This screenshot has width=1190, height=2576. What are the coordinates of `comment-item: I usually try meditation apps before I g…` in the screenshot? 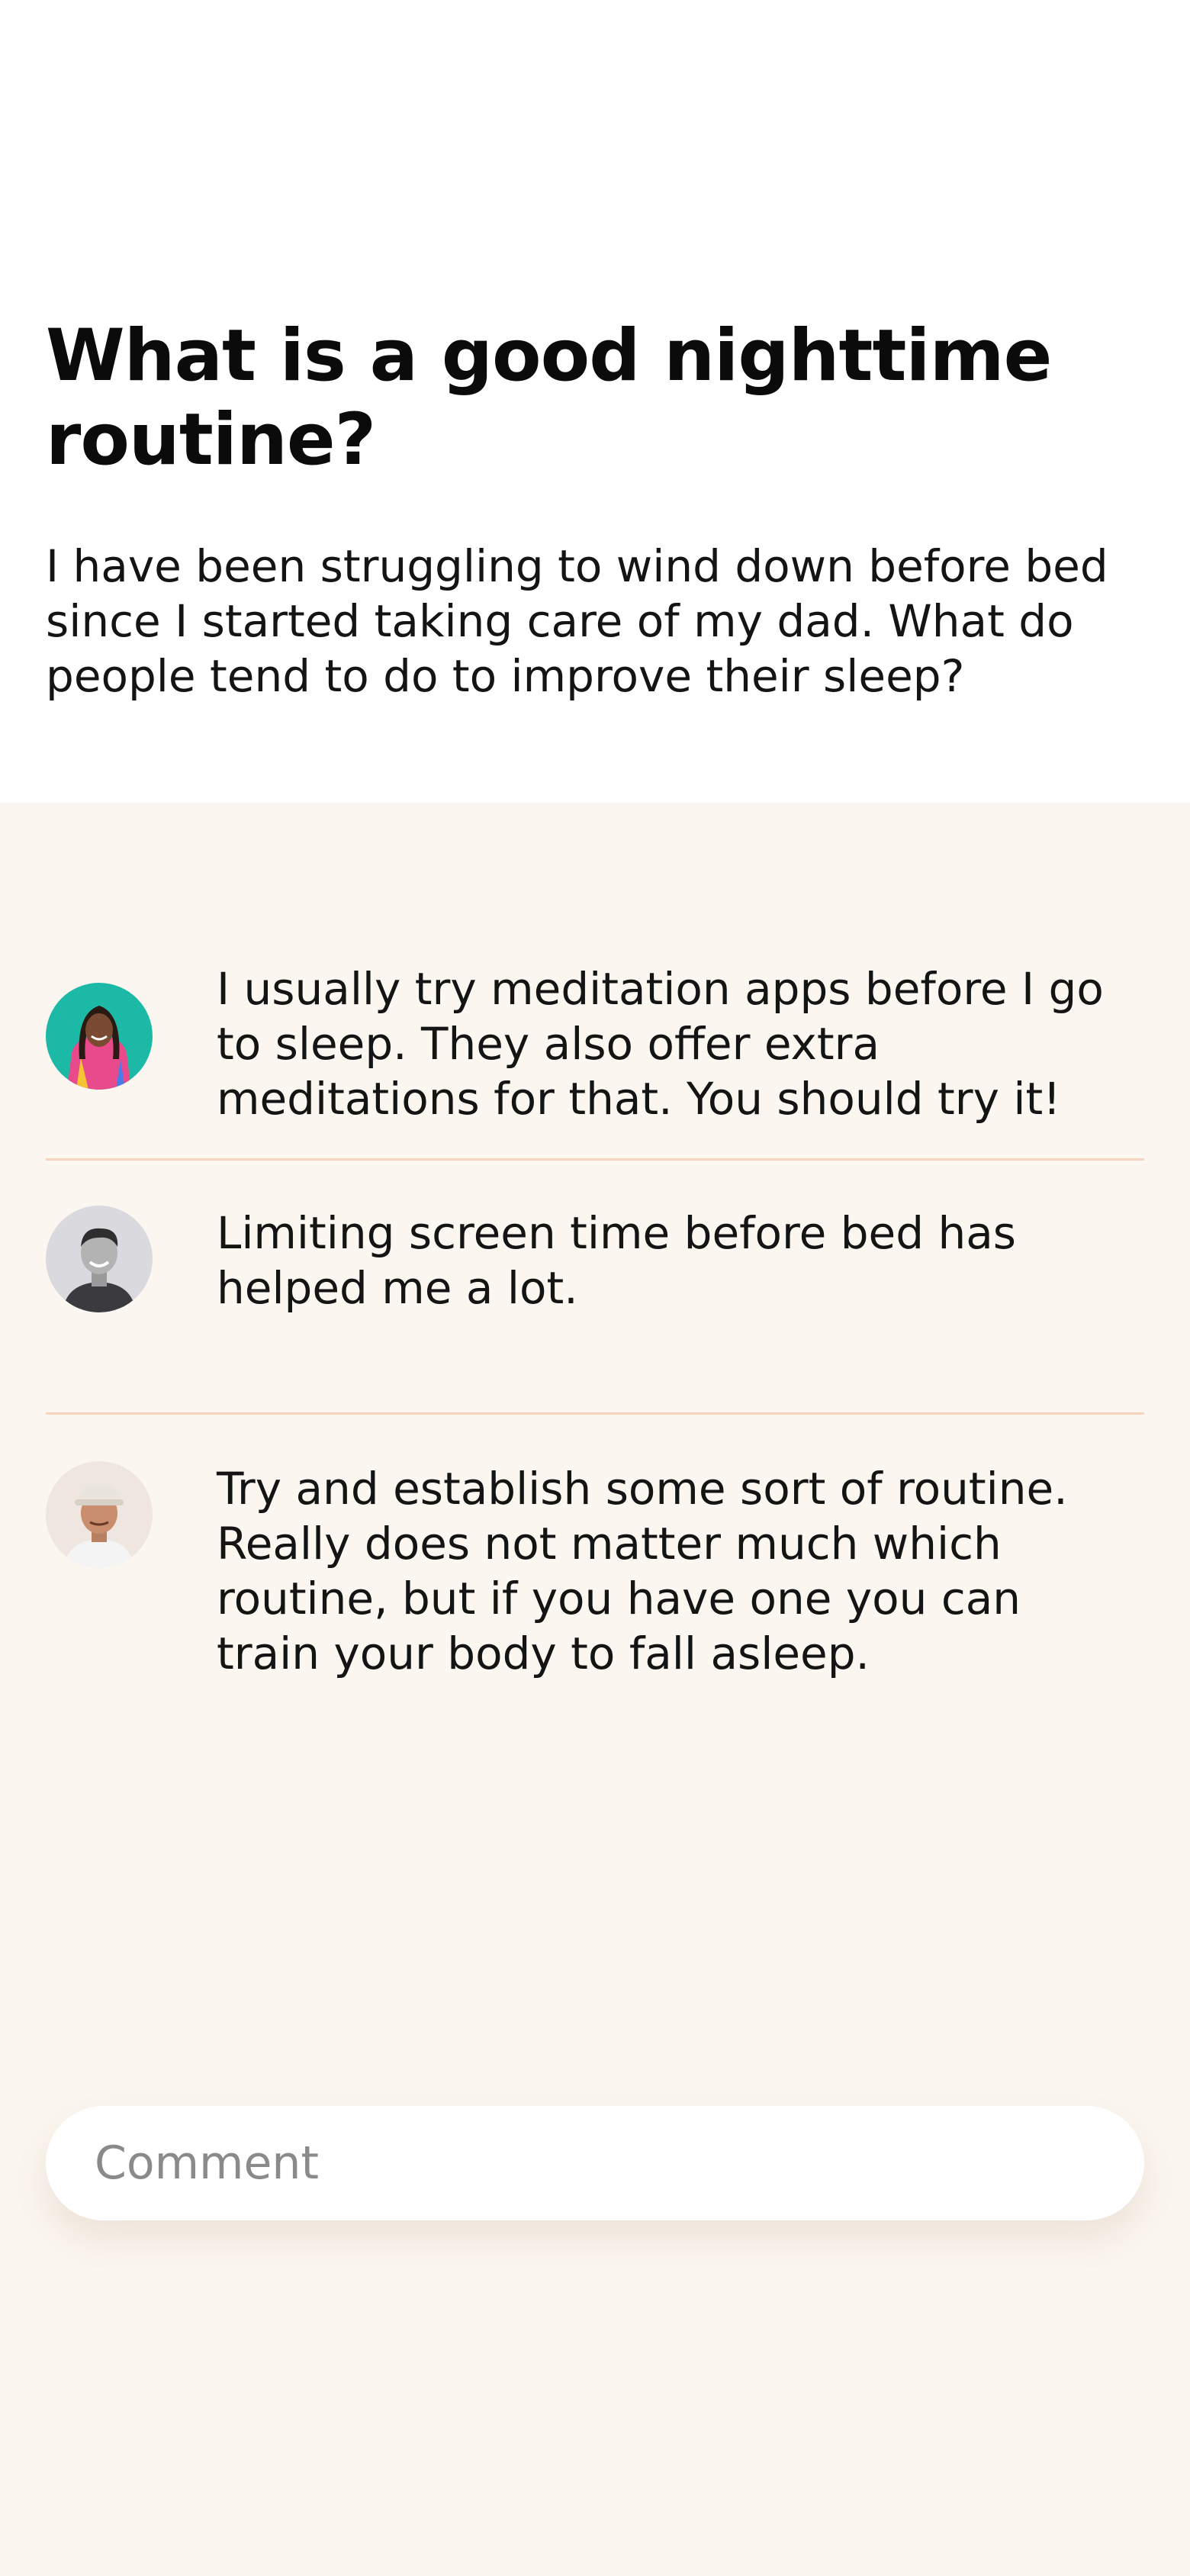 It's located at (595, 1043).